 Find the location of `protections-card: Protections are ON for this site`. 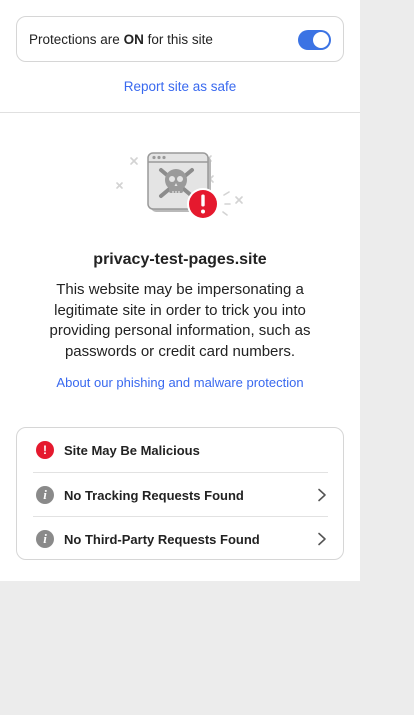

protections-card: Protections are ON for this site is located at coordinates (180, 39).